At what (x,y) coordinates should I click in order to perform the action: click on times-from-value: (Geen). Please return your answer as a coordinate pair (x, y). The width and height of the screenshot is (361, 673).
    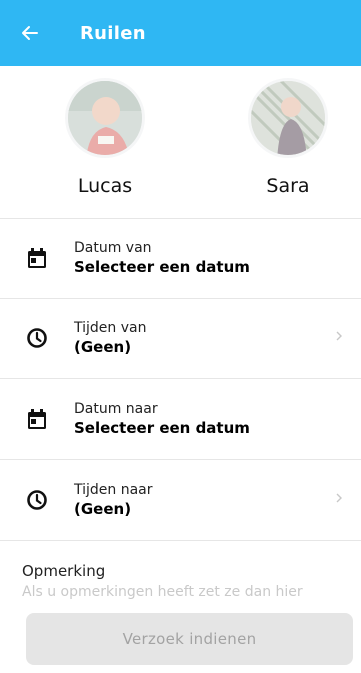
    Looking at the image, I should click on (103, 347).